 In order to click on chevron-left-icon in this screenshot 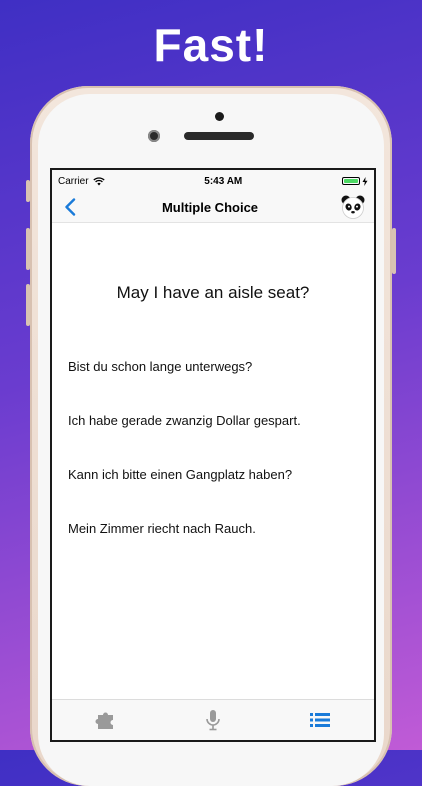, I will do `click(70, 207)`.